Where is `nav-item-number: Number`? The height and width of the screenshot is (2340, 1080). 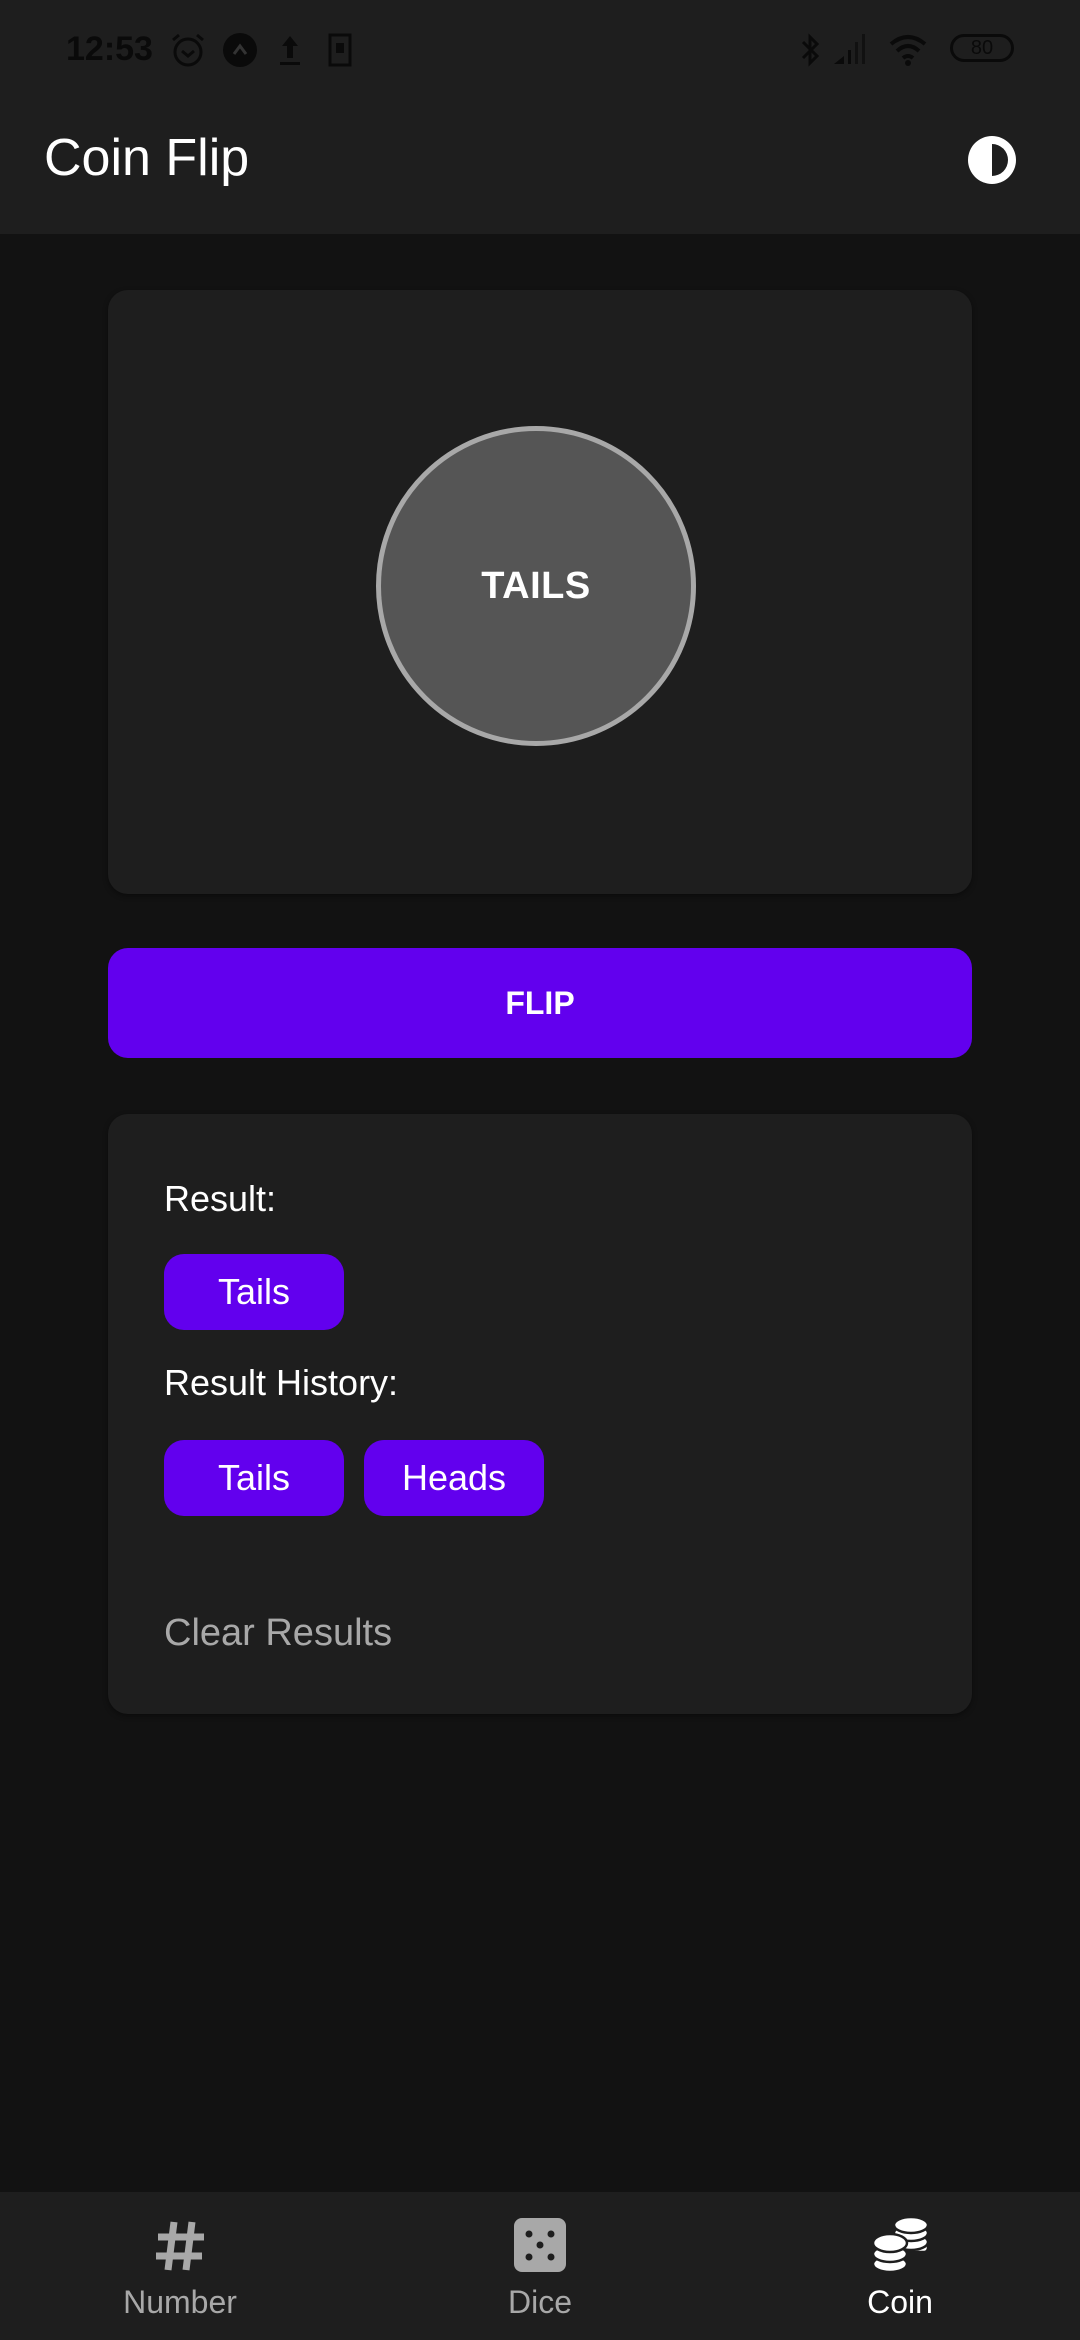
nav-item-number: Number is located at coordinates (180, 2266).